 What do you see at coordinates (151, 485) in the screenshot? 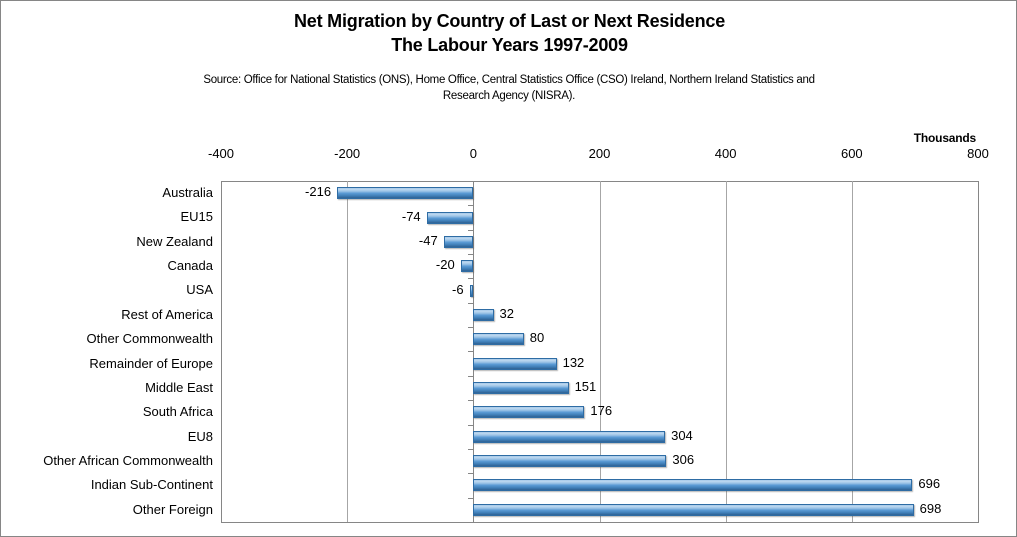
I see `category-label: Indian Sub-Continent` at bounding box center [151, 485].